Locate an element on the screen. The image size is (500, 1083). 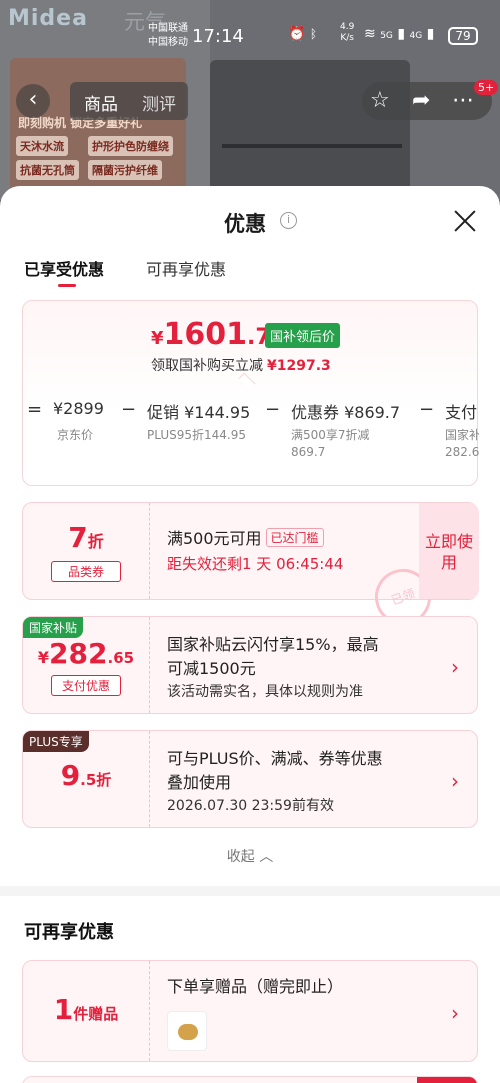
machine-panel is located at coordinates (312, 146).